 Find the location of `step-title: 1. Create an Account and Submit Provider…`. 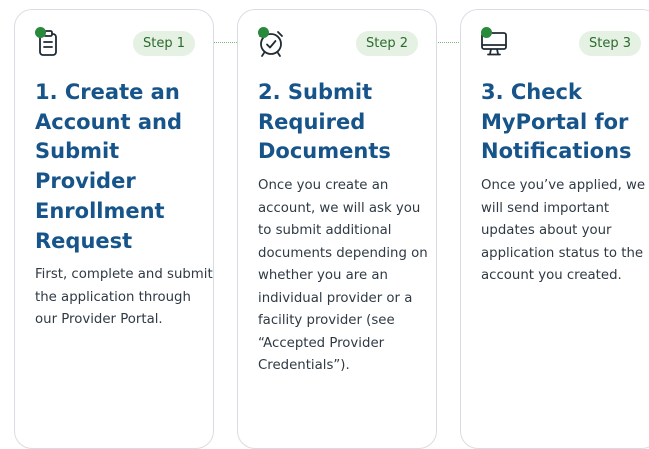

step-title: 1. Create an Account and Submit Provider… is located at coordinates (108, 166).